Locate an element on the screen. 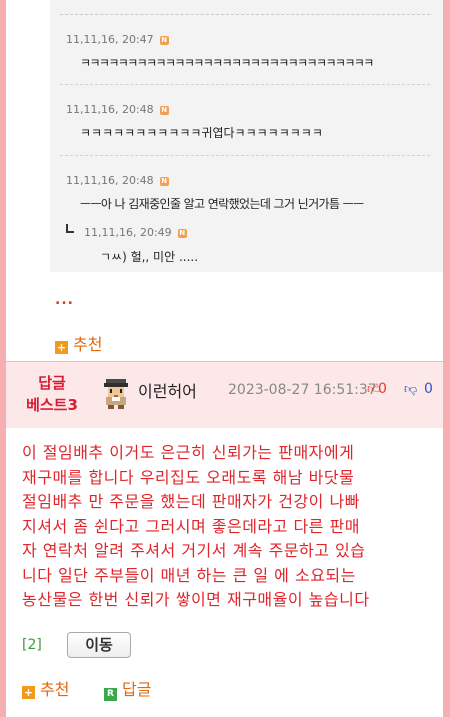  rank-line1: 답글 is located at coordinates (52, 383).